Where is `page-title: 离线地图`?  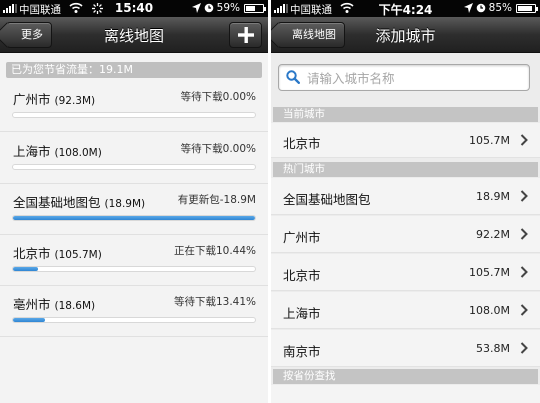
page-title: 离线地图 is located at coordinates (133, 36).